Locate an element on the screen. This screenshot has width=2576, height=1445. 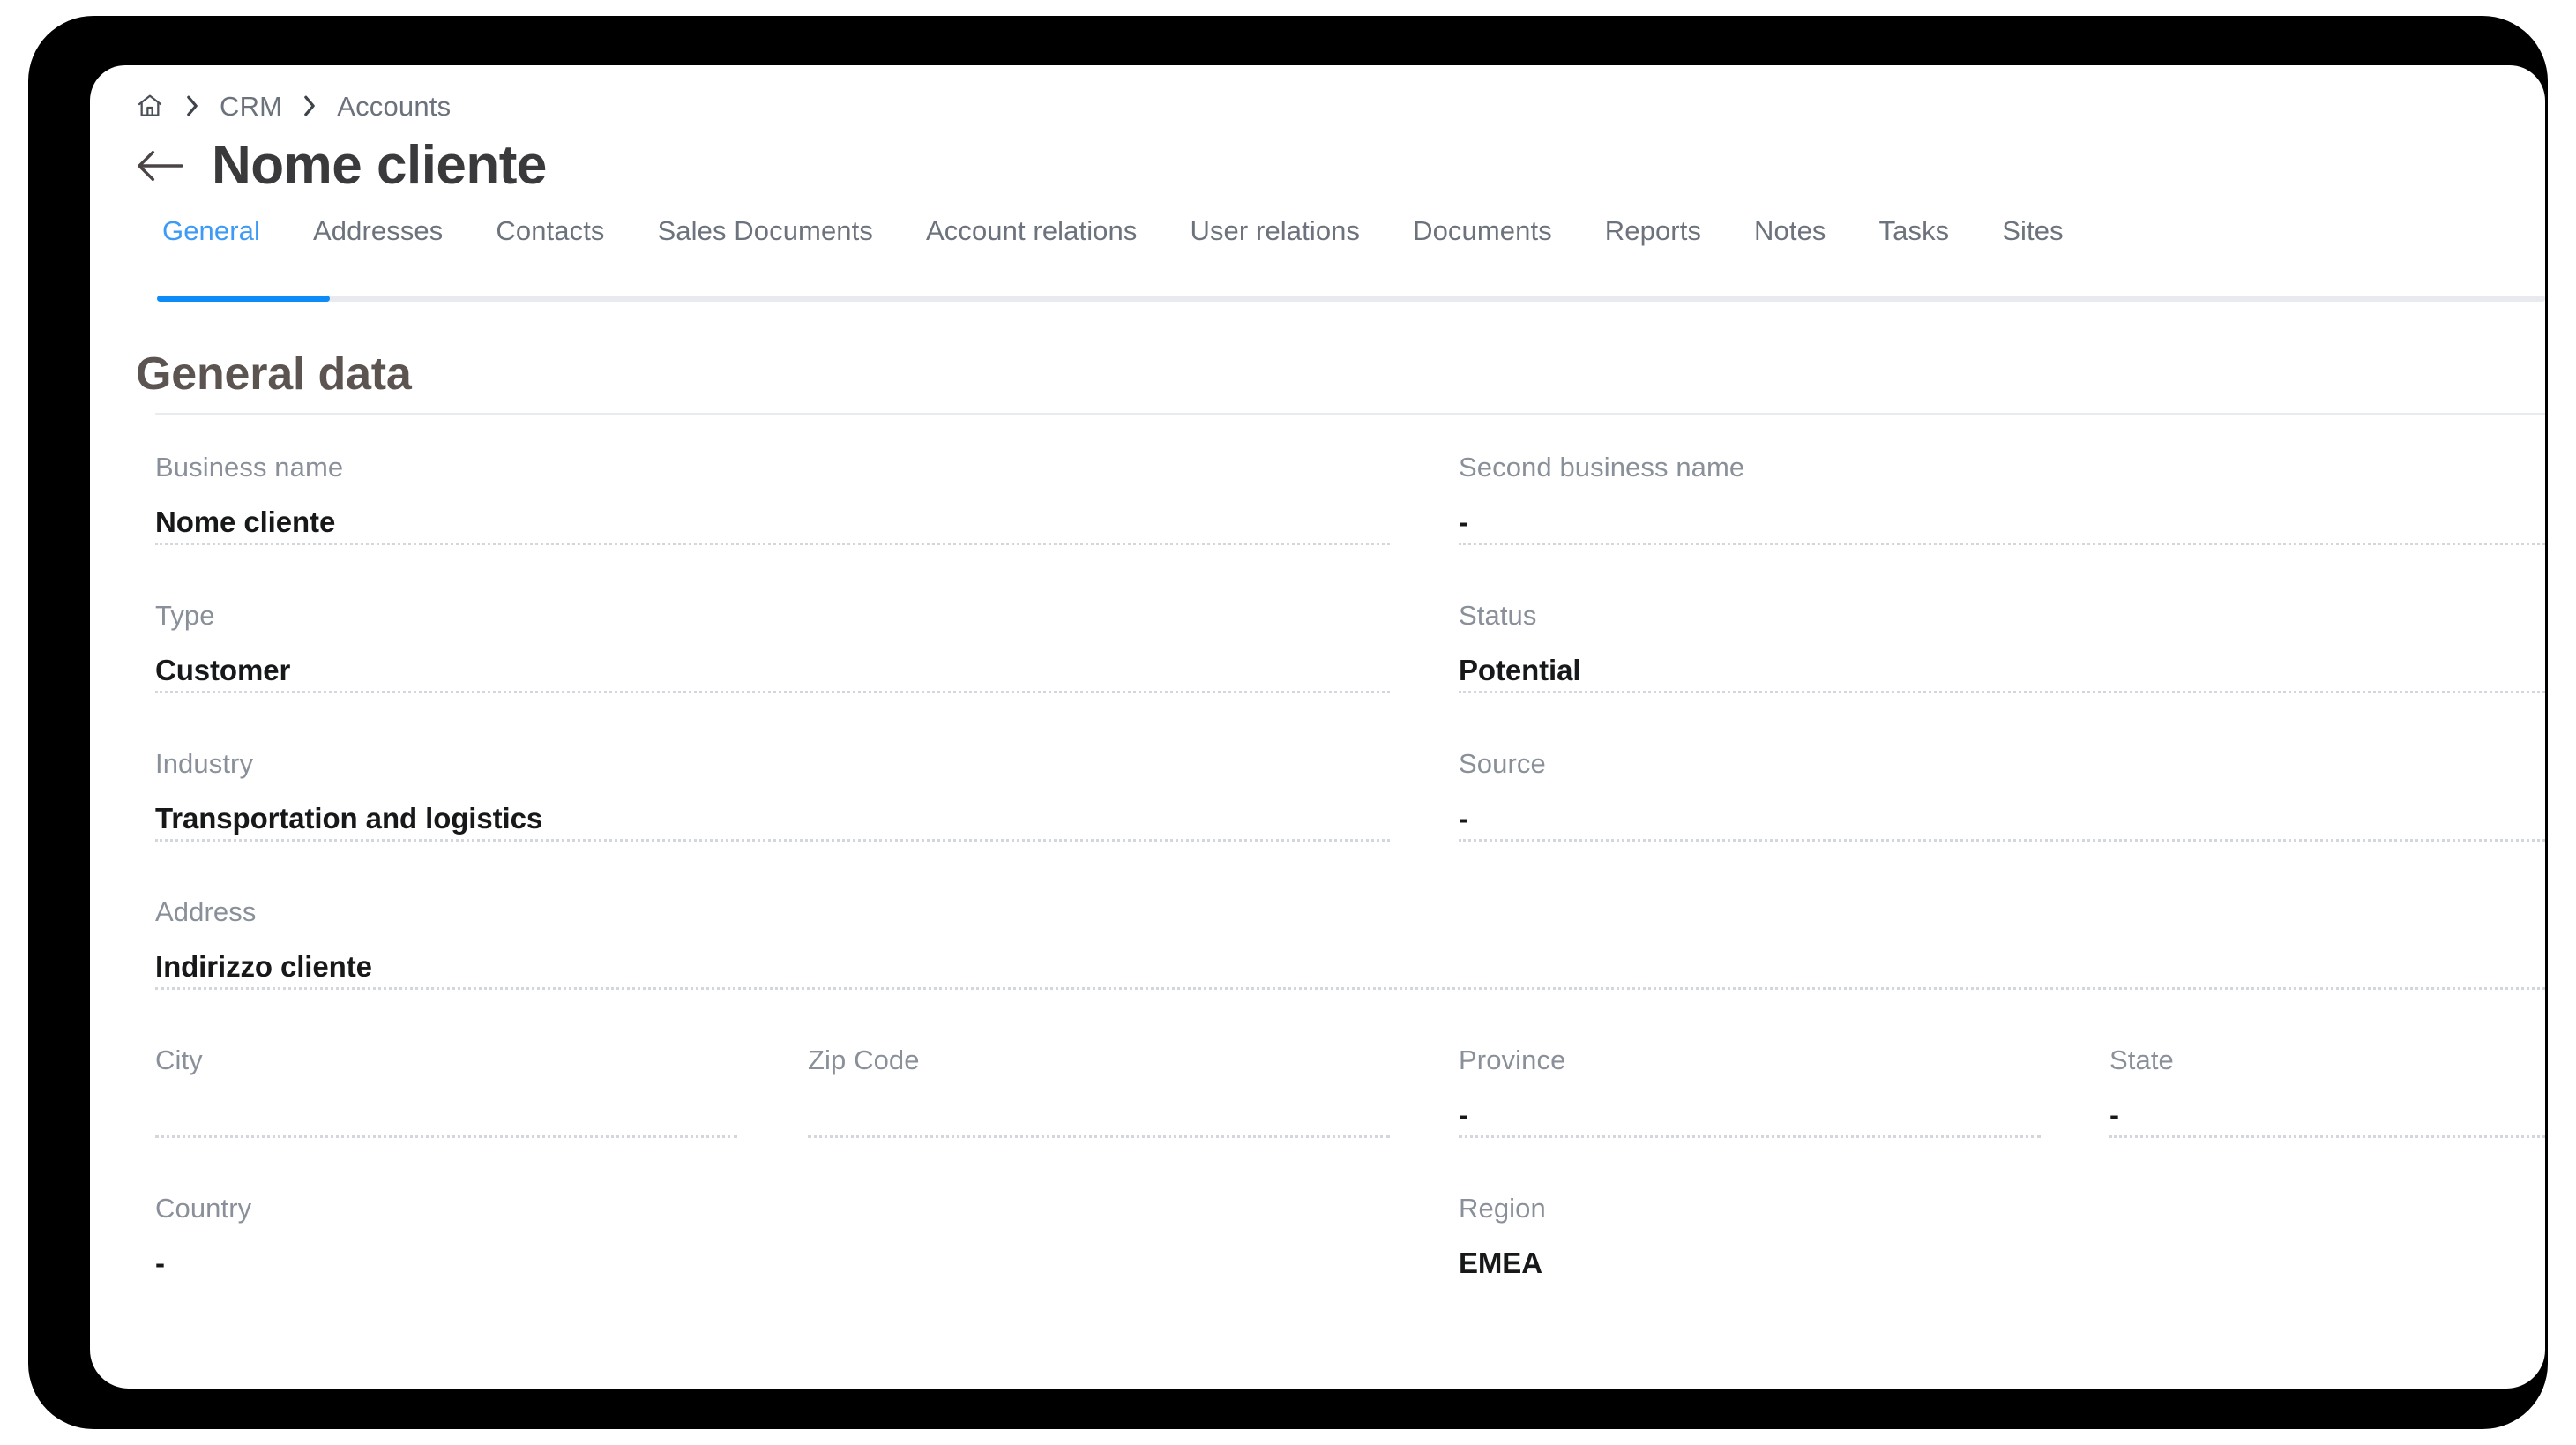
field-value: EMEA is located at coordinates (1500, 1263).